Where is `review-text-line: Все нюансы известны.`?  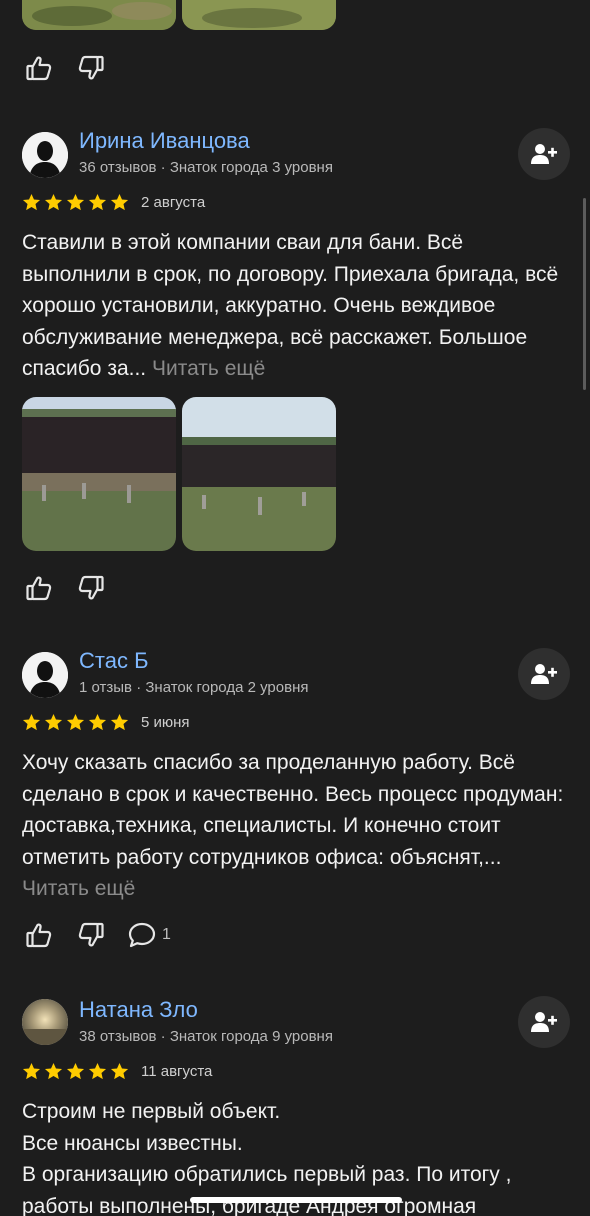
review-text-line: Все нюансы известны. is located at coordinates (132, 1143).